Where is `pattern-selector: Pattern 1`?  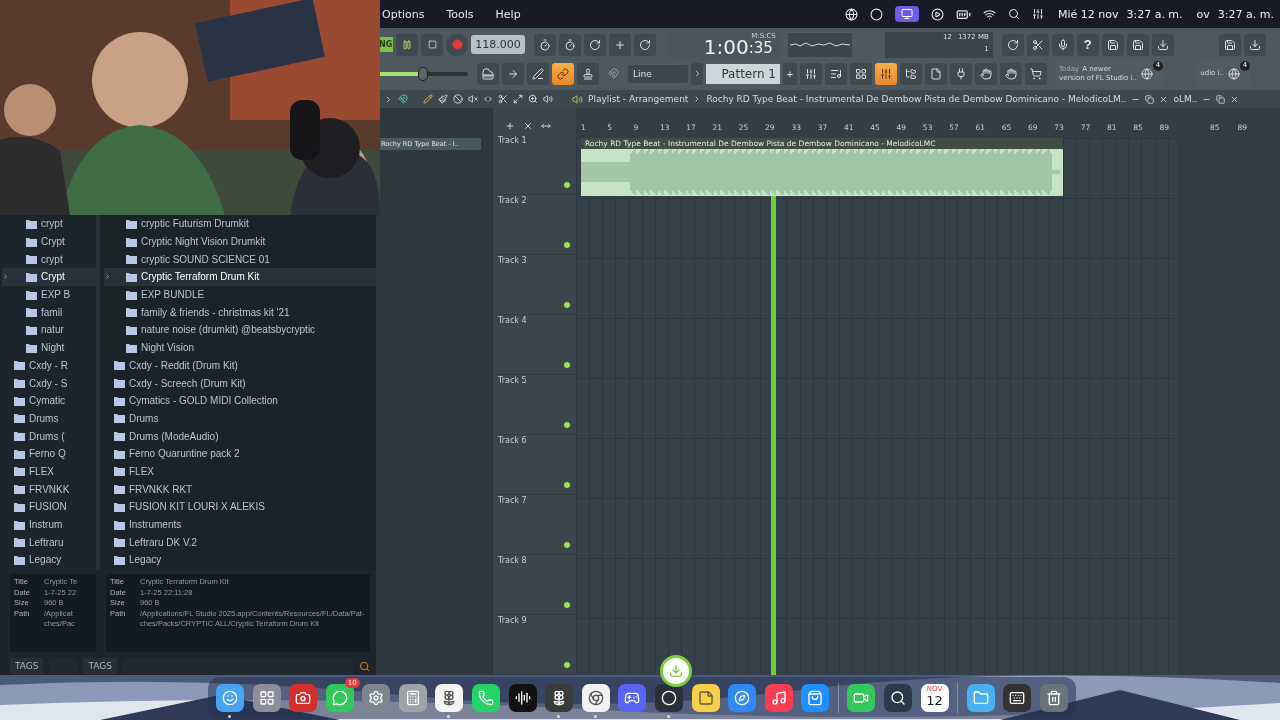
pattern-selector: Pattern 1 is located at coordinates (743, 73).